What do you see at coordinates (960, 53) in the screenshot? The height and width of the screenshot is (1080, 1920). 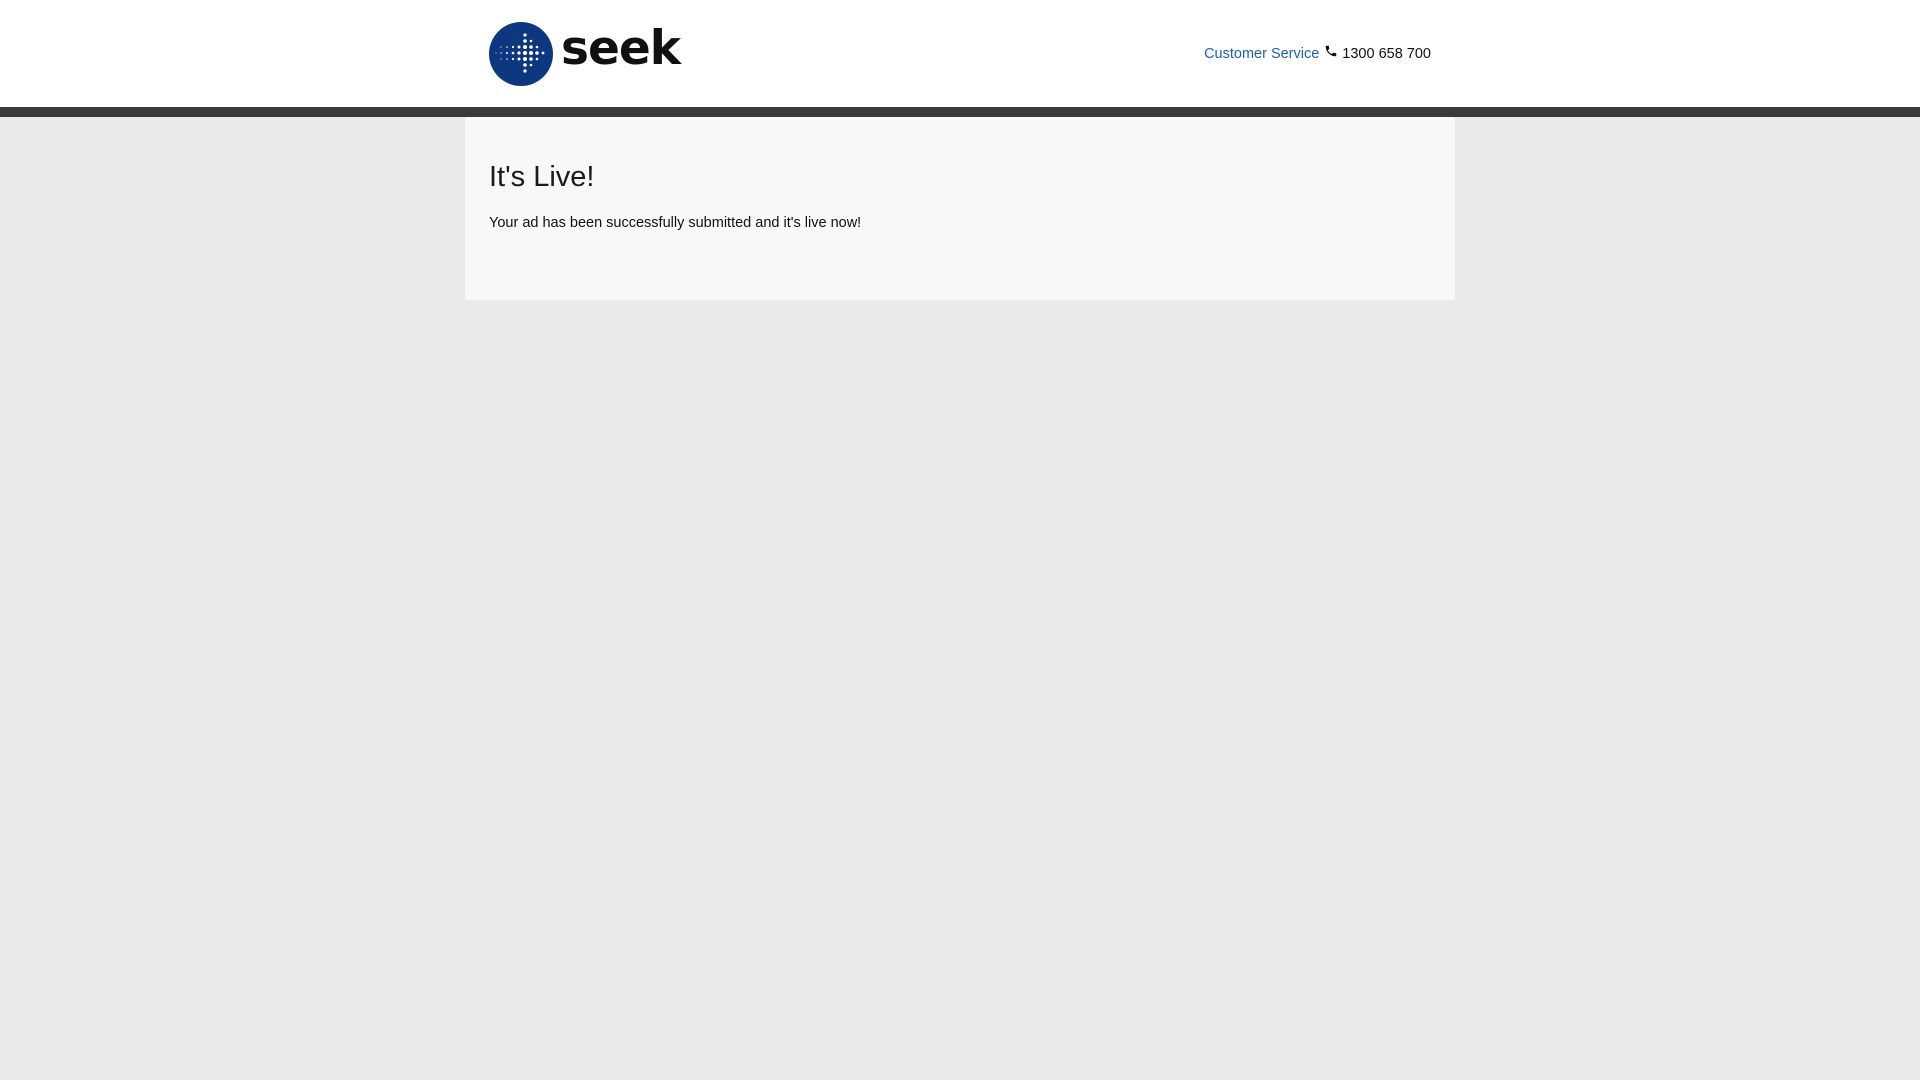 I see `site-header: seek Customer Service 1300 658 700` at bounding box center [960, 53].